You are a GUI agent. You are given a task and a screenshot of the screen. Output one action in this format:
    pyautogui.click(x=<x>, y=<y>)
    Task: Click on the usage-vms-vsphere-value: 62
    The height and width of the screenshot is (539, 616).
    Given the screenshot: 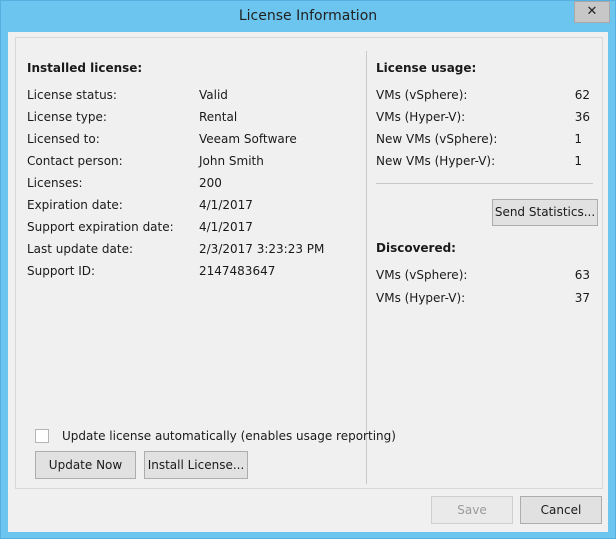 What is the action you would take?
    pyautogui.click(x=582, y=95)
    